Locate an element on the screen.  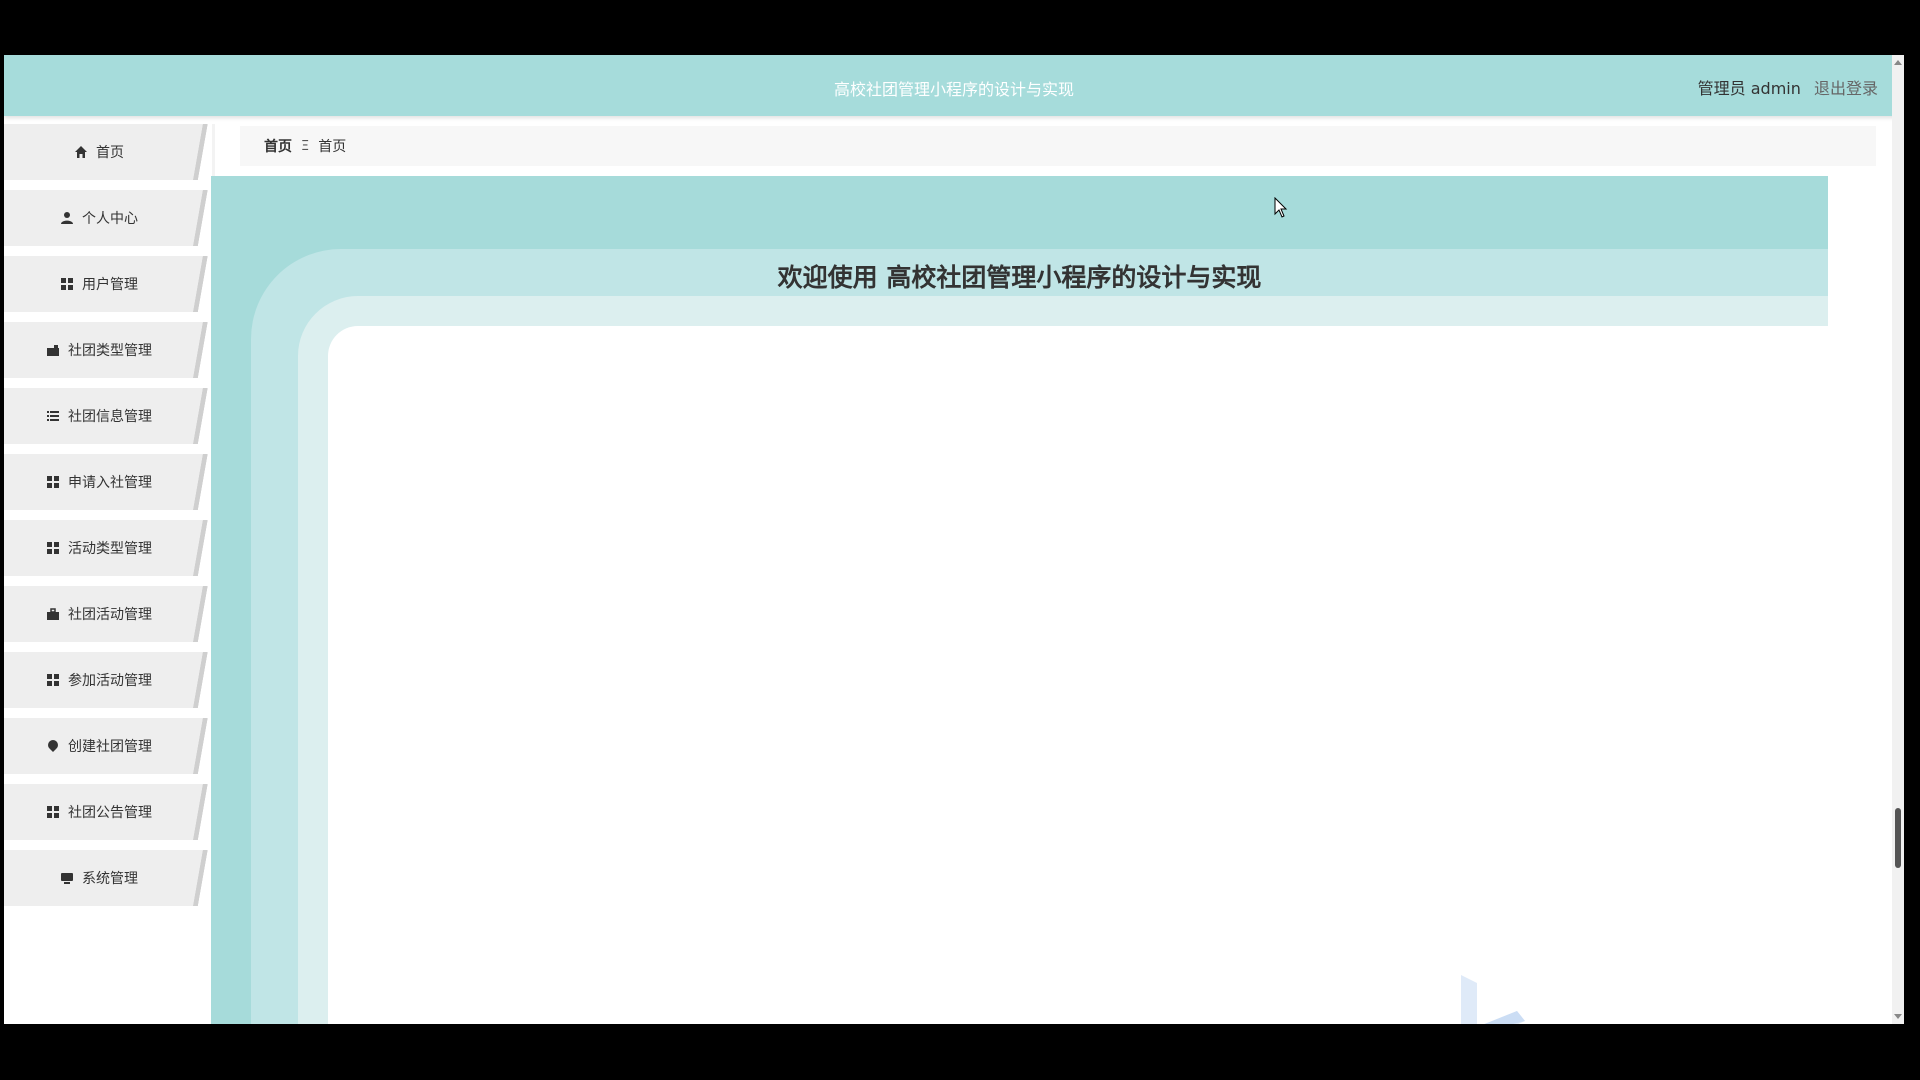
sidebar-item-club-type-management: 社团类型管理 is located at coordinates (108, 350).